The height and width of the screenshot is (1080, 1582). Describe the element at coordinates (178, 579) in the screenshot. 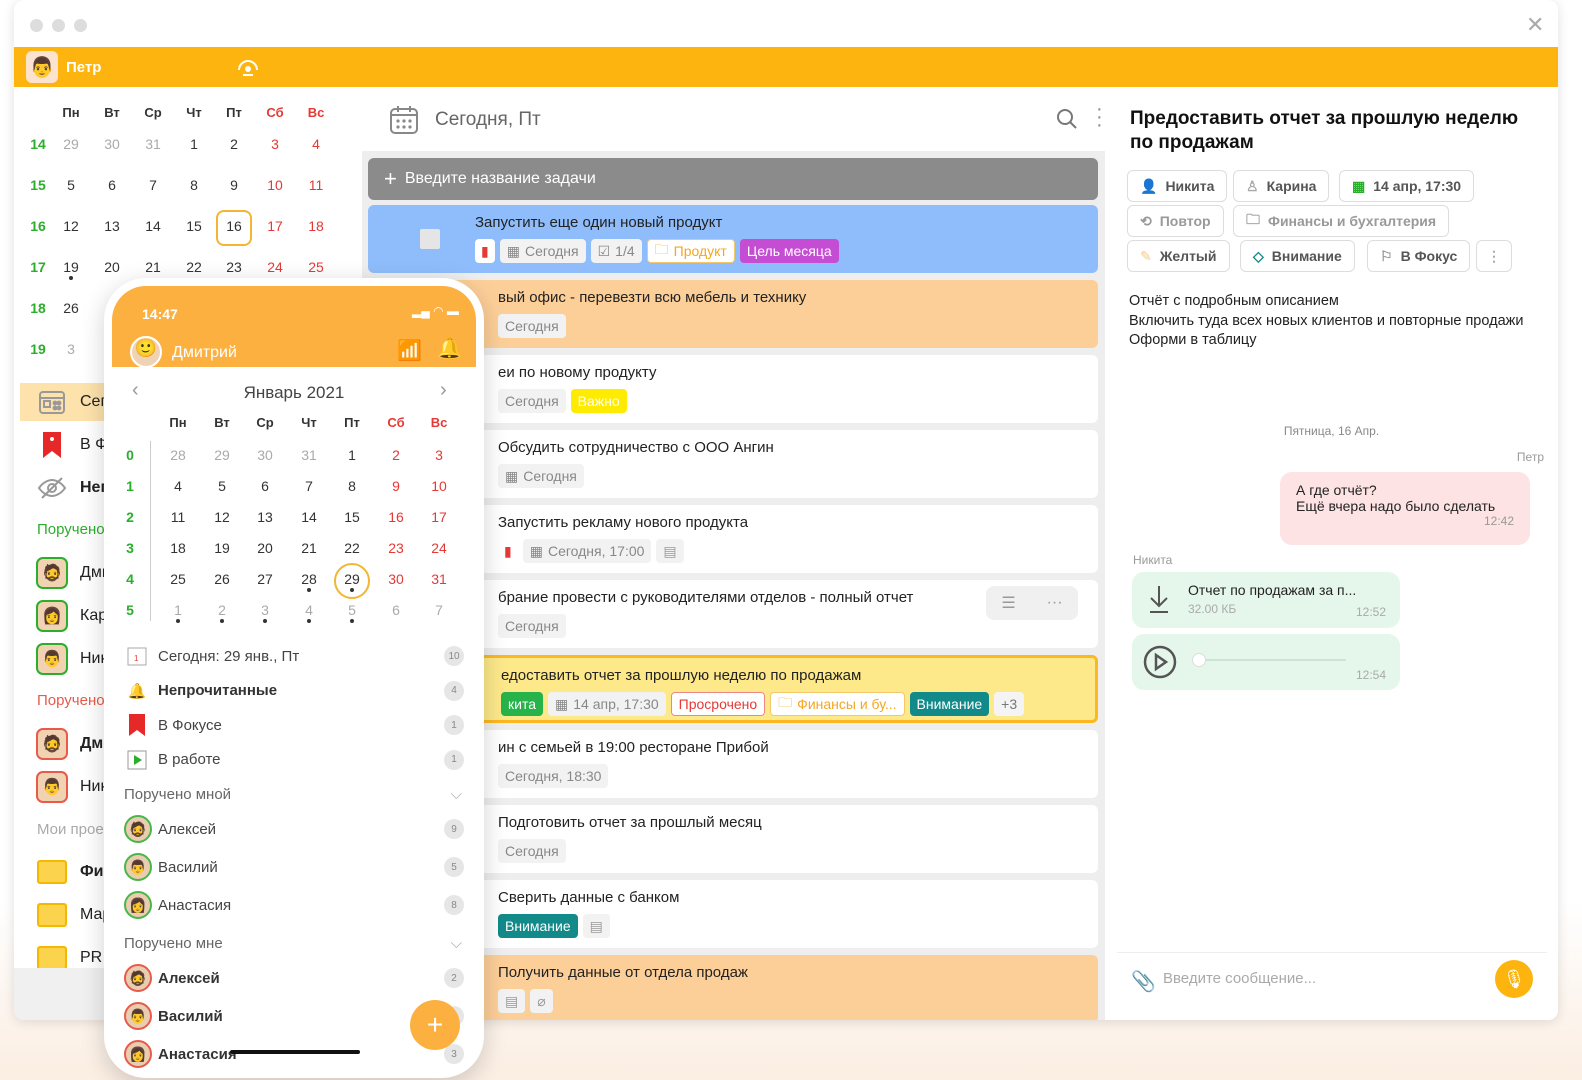

I see `calendar-day: 25` at that location.